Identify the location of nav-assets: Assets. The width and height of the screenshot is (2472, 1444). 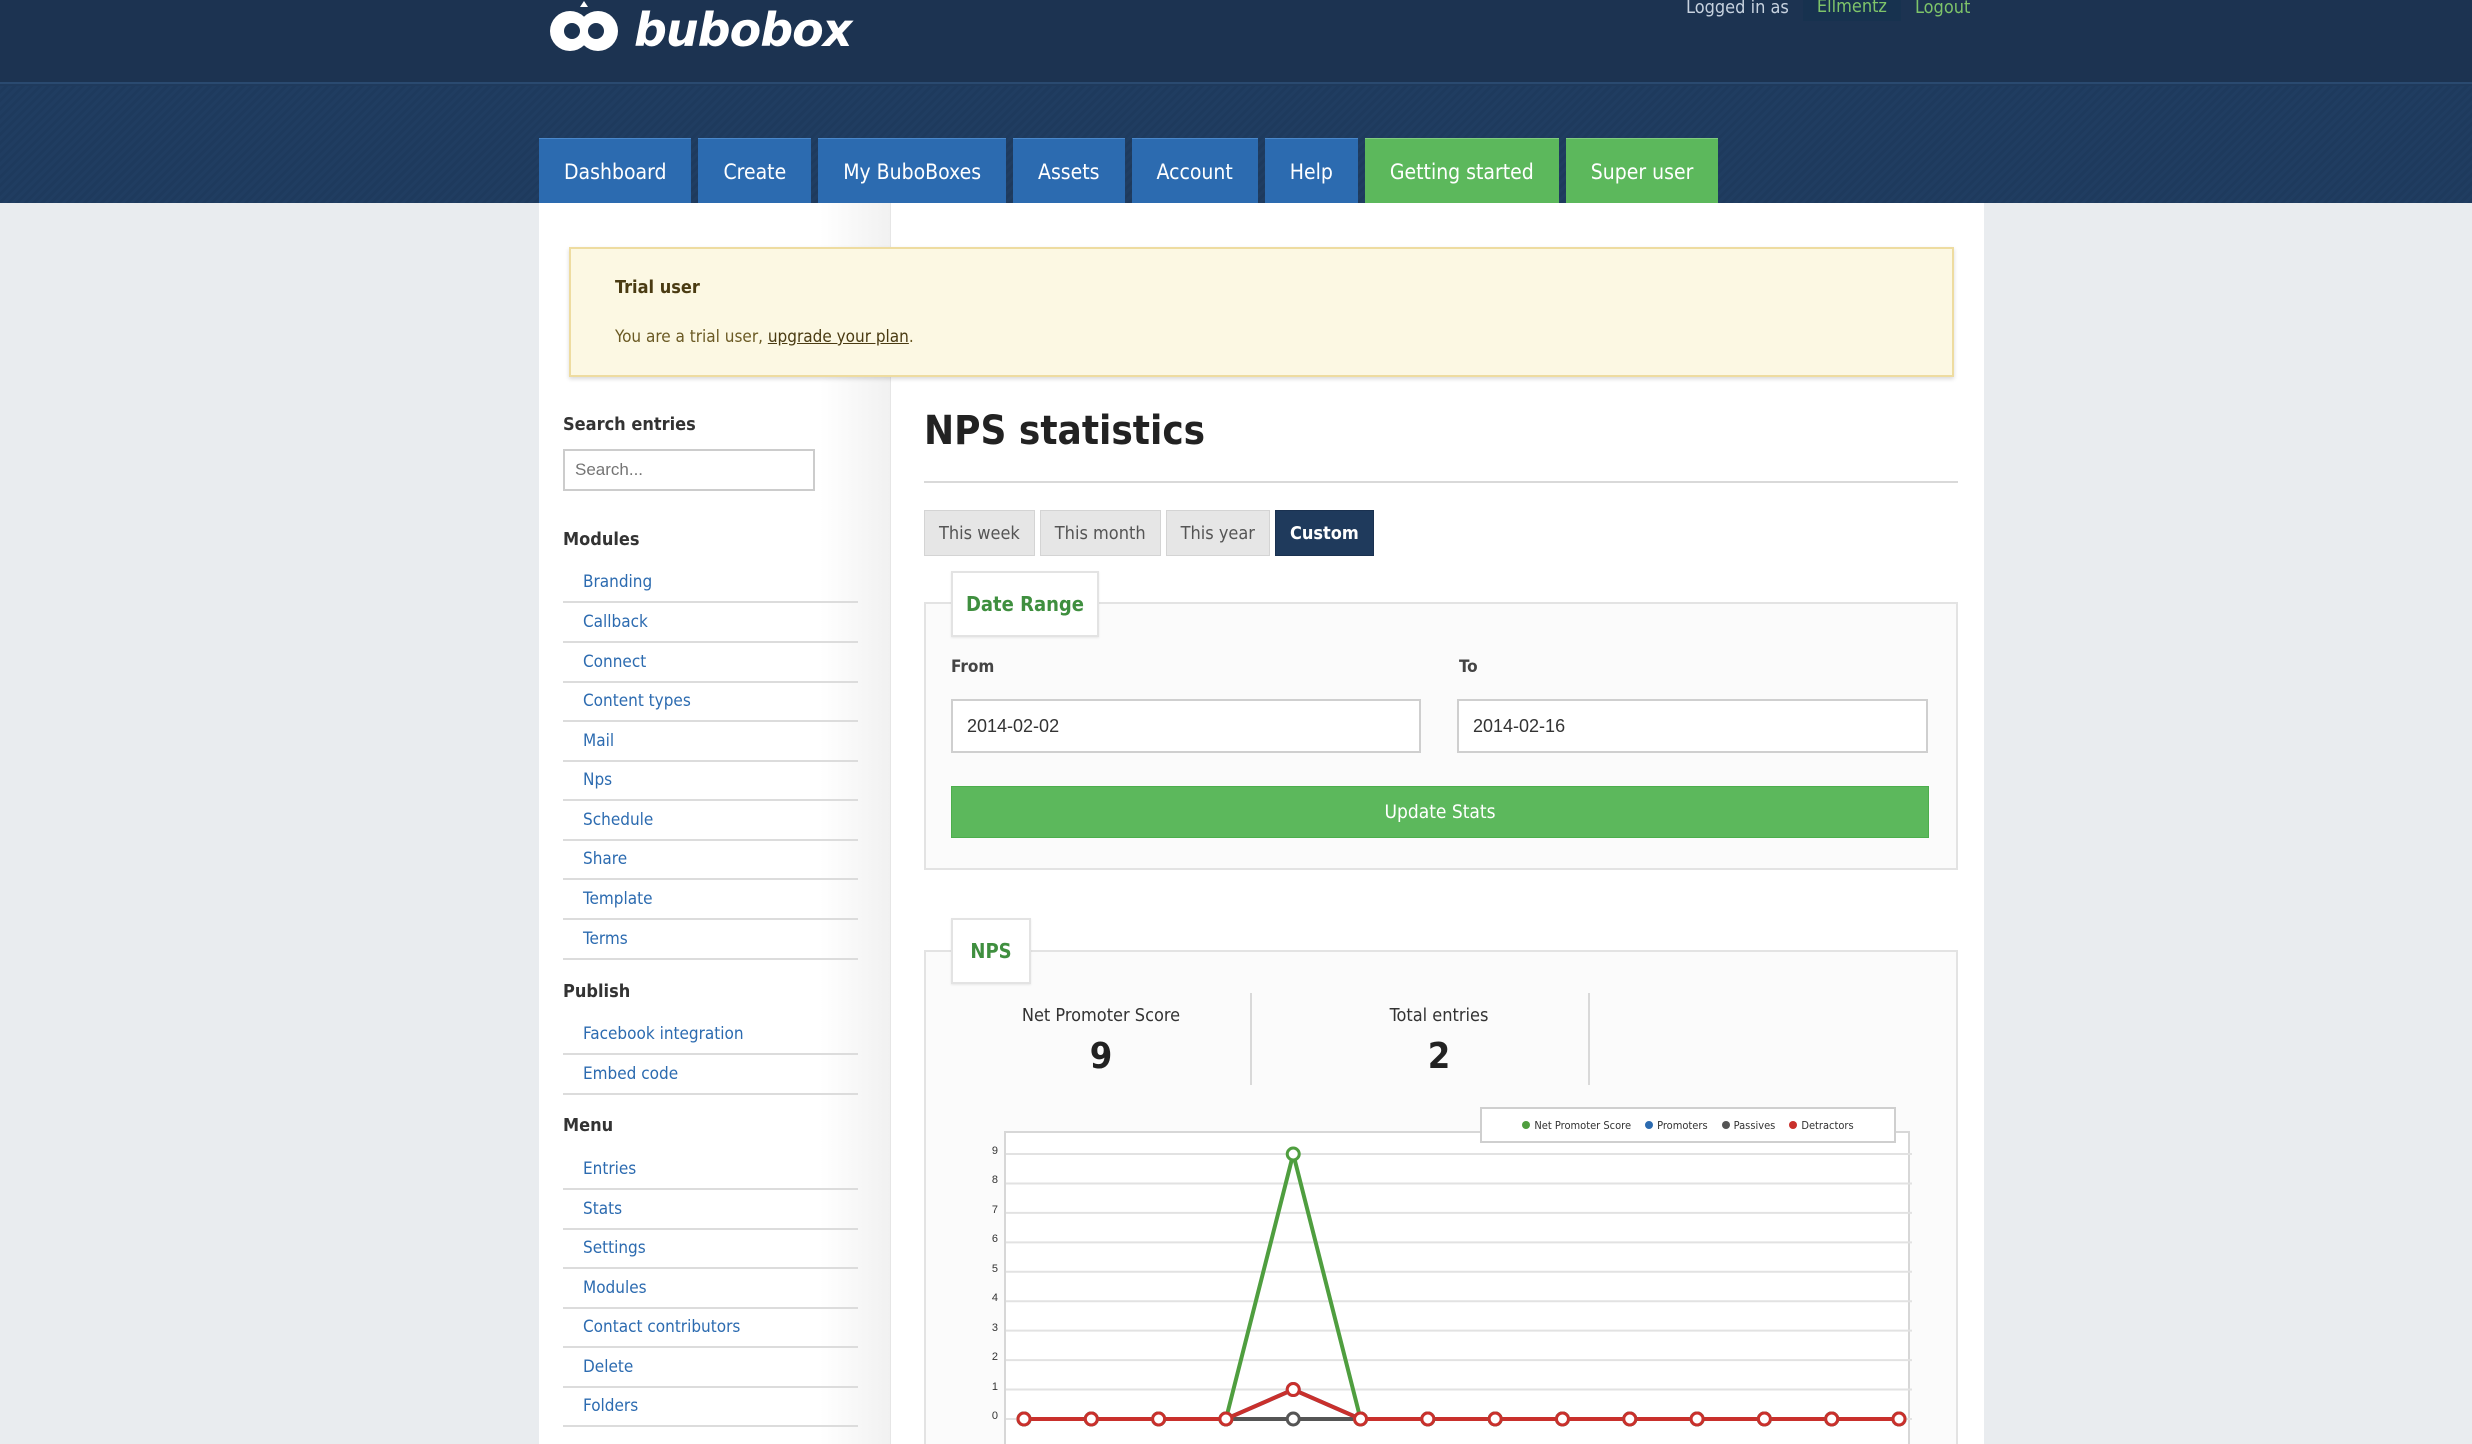
(1069, 171).